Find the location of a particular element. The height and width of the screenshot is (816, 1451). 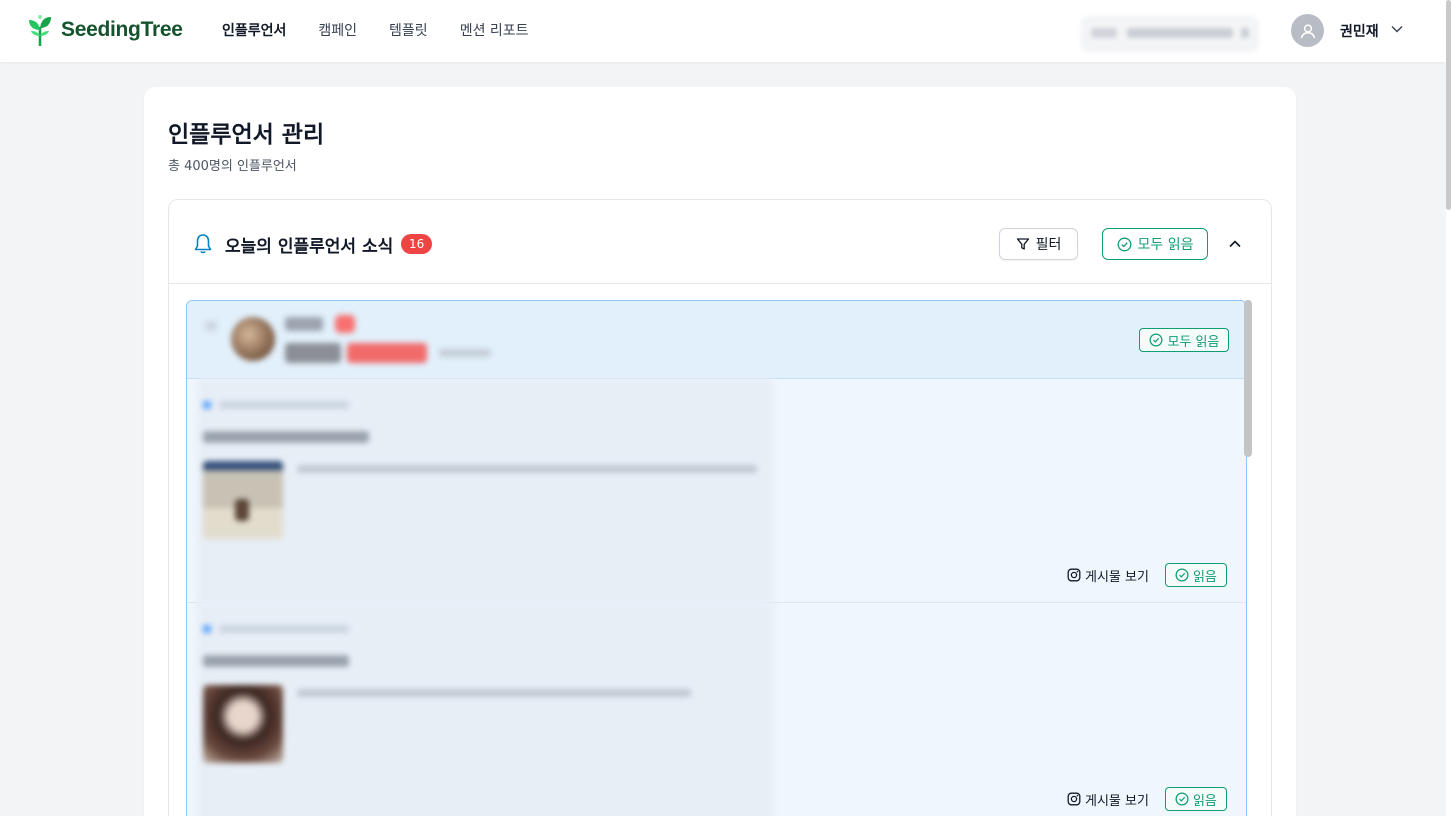

account-selector is located at coordinates (1170, 34).